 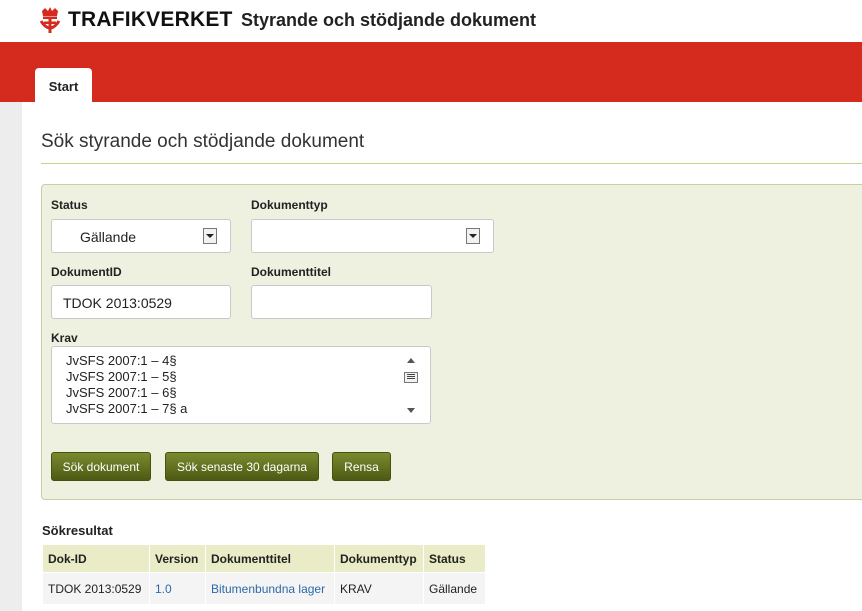 What do you see at coordinates (203, 141) in the screenshot?
I see `page-title: Sök styrande och stödjande dokument` at bounding box center [203, 141].